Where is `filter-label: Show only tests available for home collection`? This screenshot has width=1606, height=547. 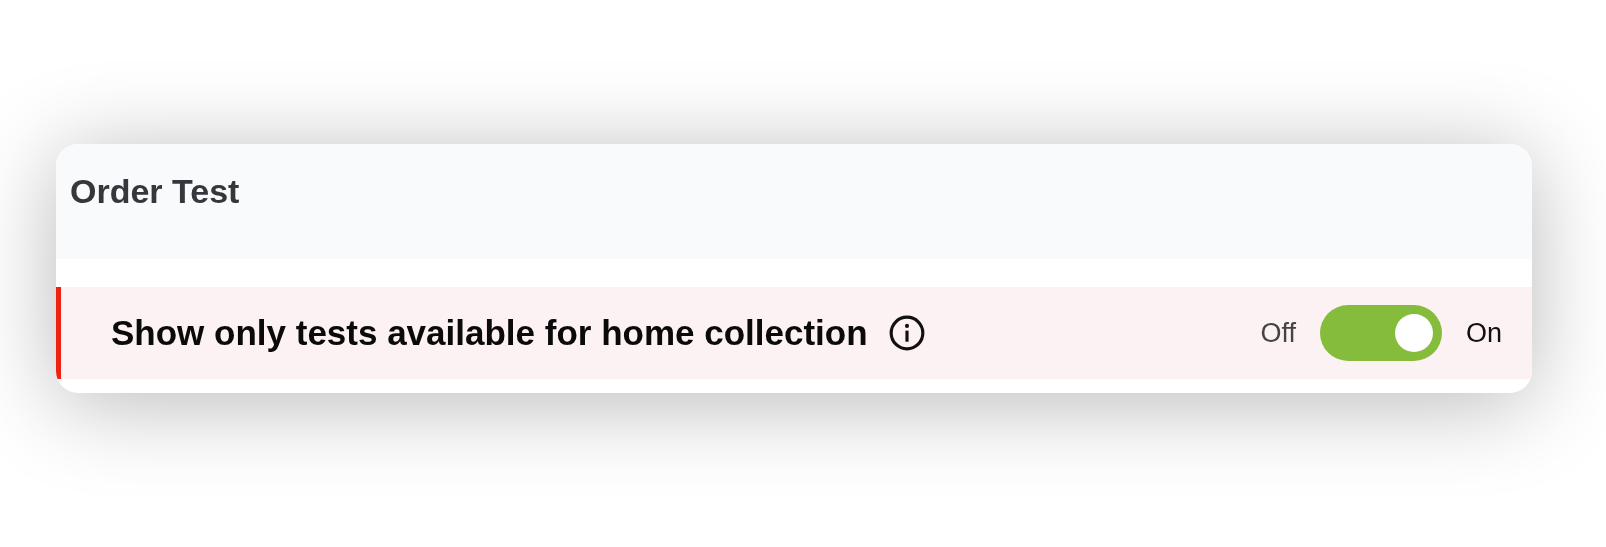
filter-label: Show only tests available for home collection is located at coordinates (489, 333).